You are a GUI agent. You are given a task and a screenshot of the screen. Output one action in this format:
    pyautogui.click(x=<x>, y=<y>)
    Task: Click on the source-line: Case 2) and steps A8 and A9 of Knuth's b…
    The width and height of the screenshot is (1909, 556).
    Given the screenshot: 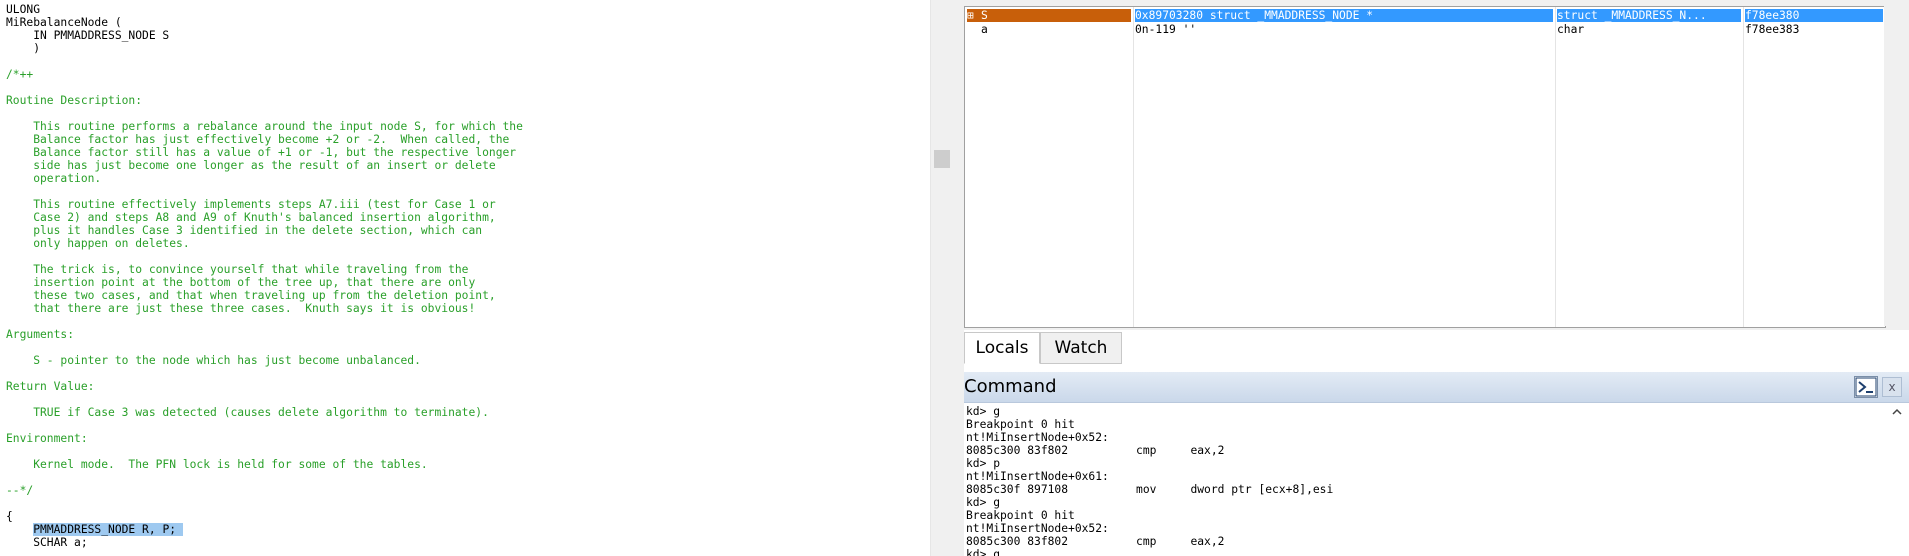 What is the action you would take?
    pyautogui.click(x=264, y=217)
    